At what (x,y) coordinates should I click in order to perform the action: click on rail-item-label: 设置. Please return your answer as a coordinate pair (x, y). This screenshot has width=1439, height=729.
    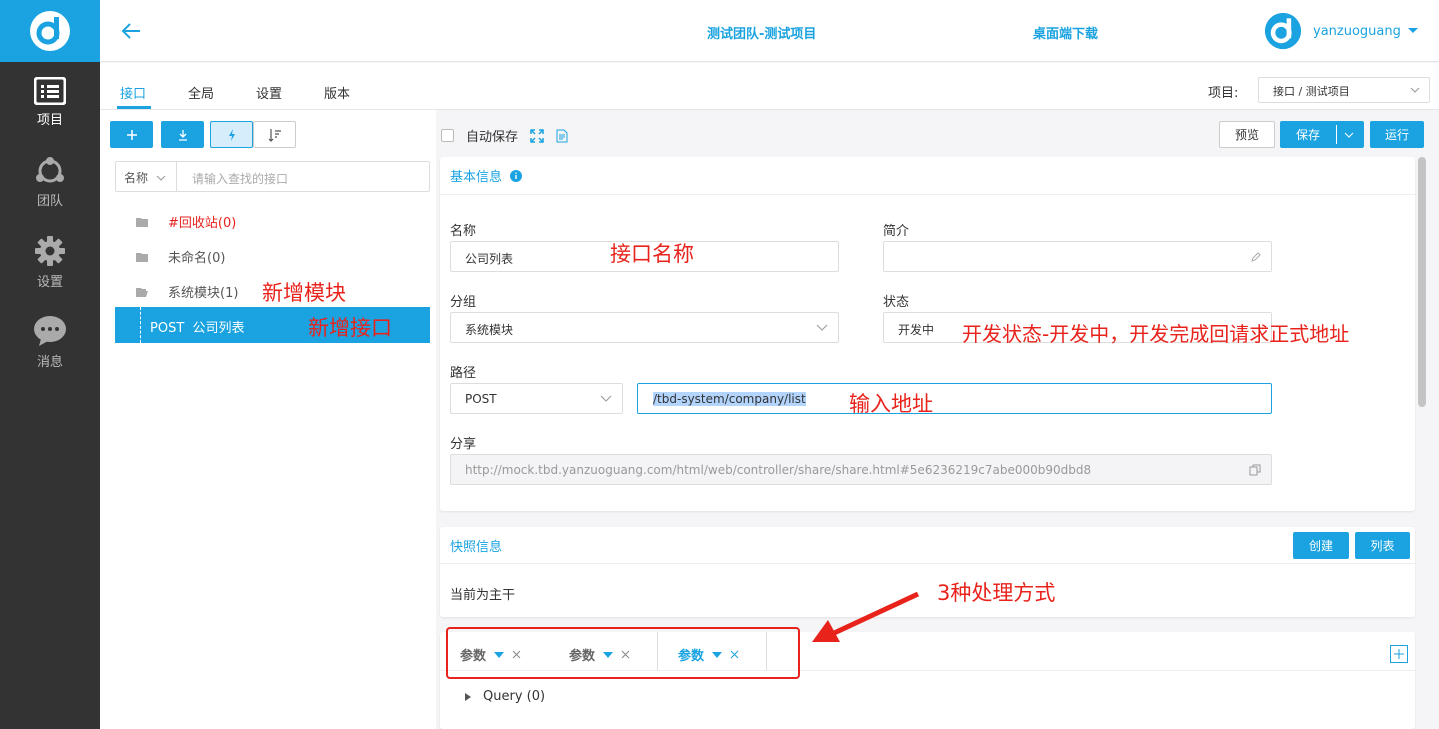
    Looking at the image, I should click on (49, 282).